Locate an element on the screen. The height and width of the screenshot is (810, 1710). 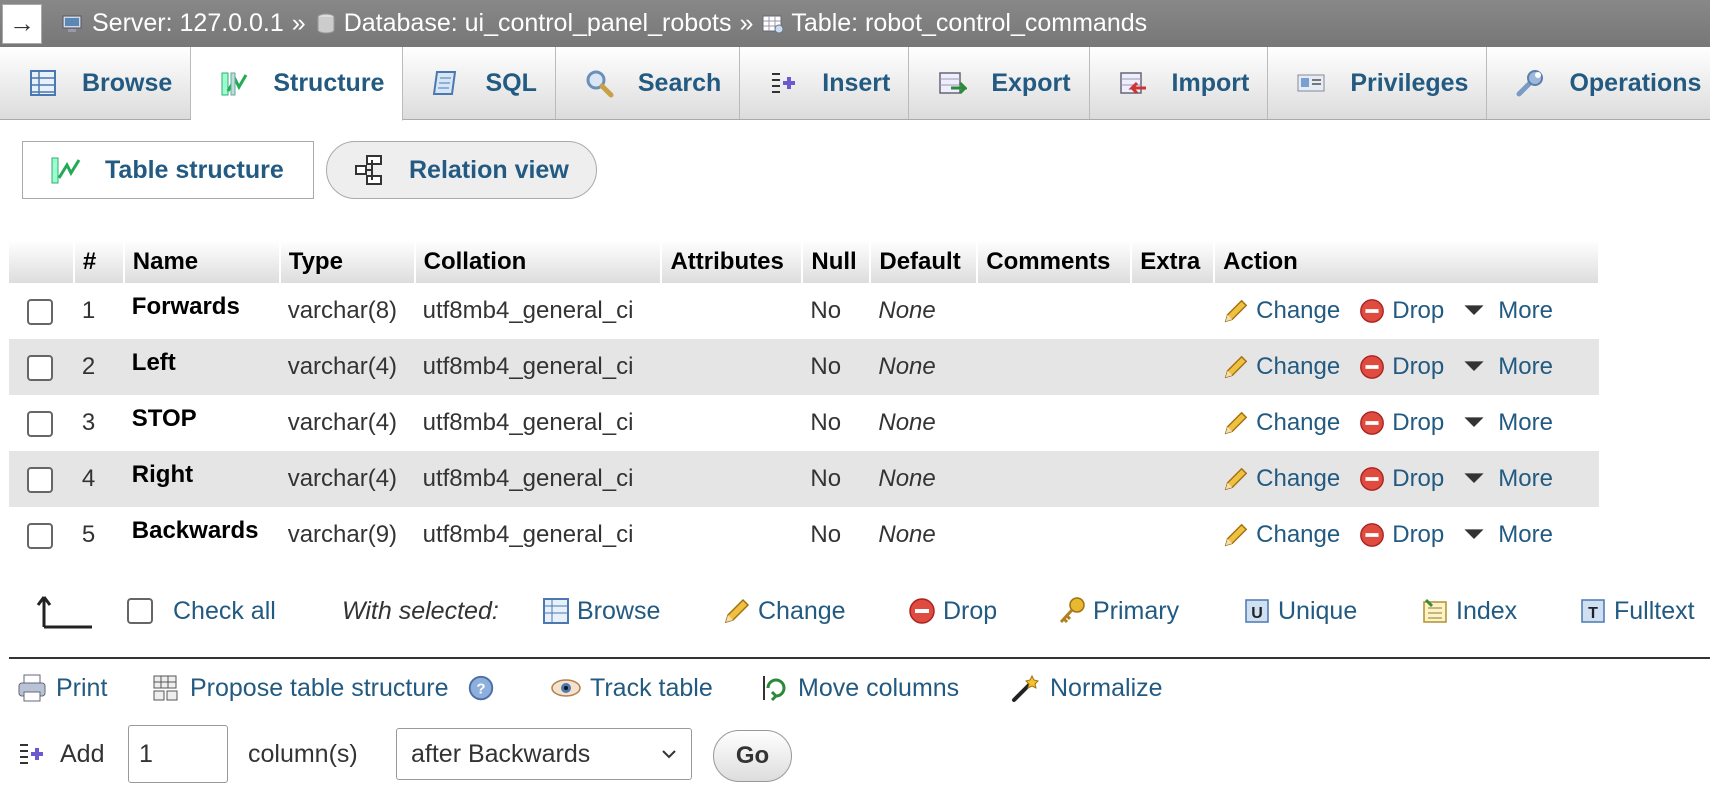
table-icon is located at coordinates (773, 24).